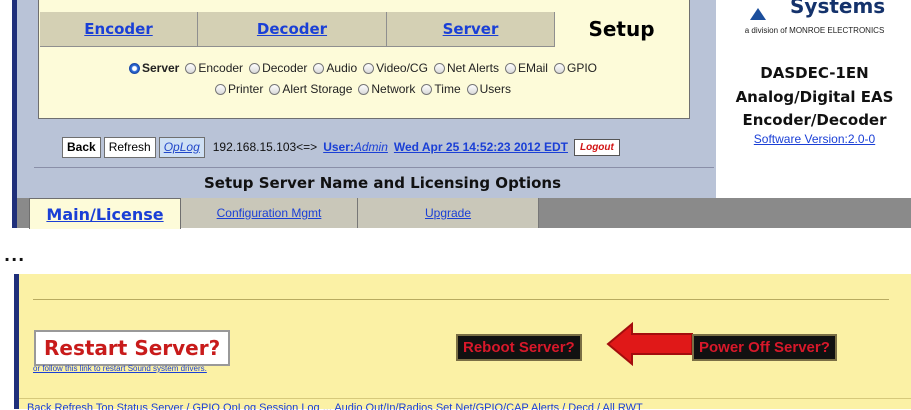 This screenshot has height=410, width=911. I want to click on subtab-upgrade: Upgrade, so click(448, 213).